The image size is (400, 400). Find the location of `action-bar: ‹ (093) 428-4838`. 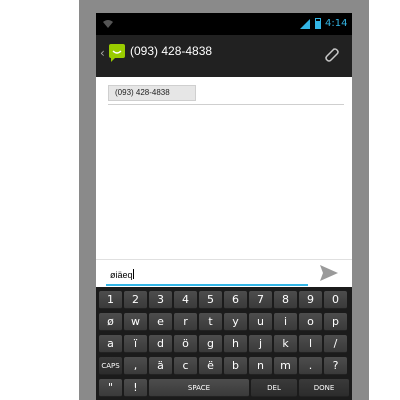

action-bar: ‹ (093) 428-4838 is located at coordinates (224, 56).